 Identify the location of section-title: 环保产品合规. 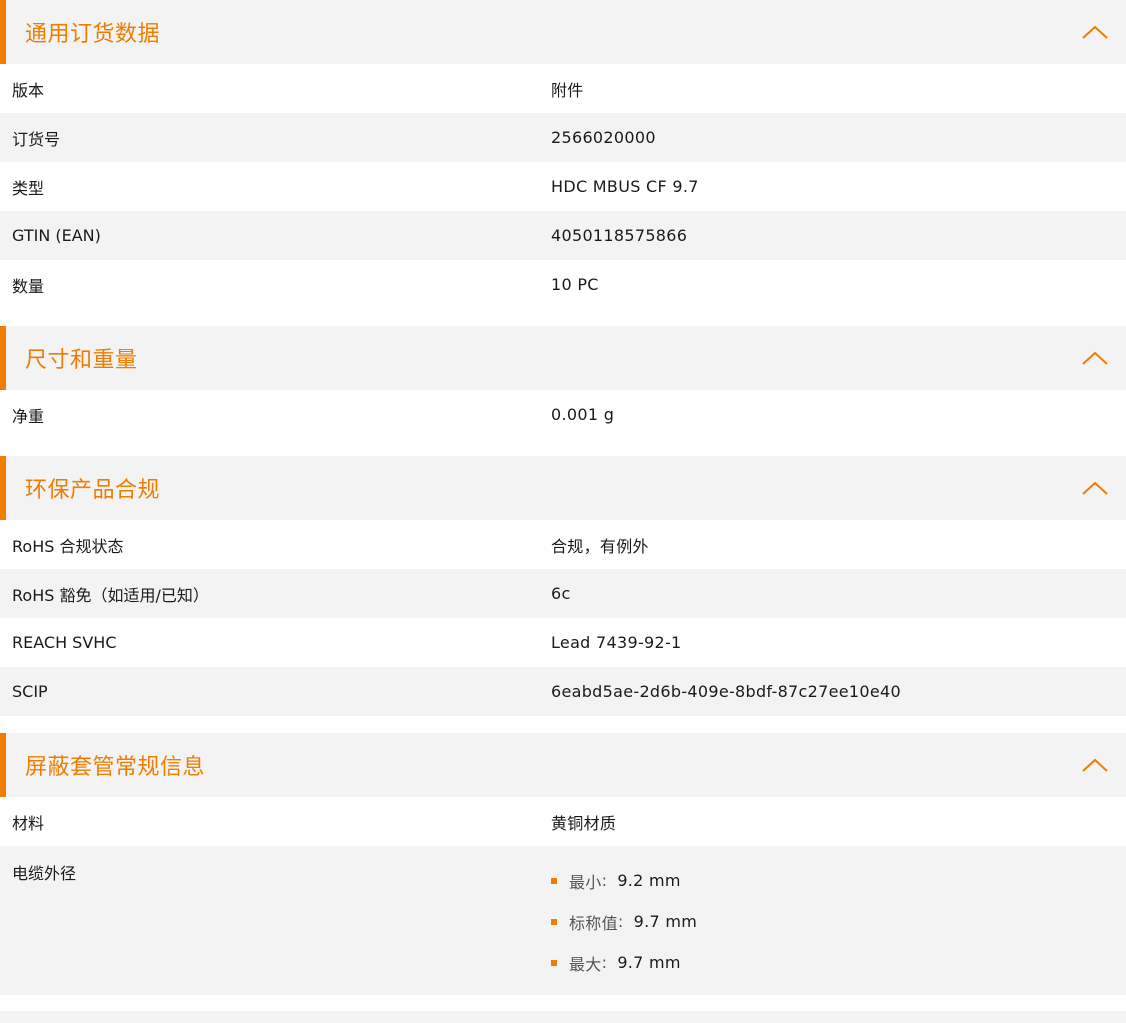
(93, 490).